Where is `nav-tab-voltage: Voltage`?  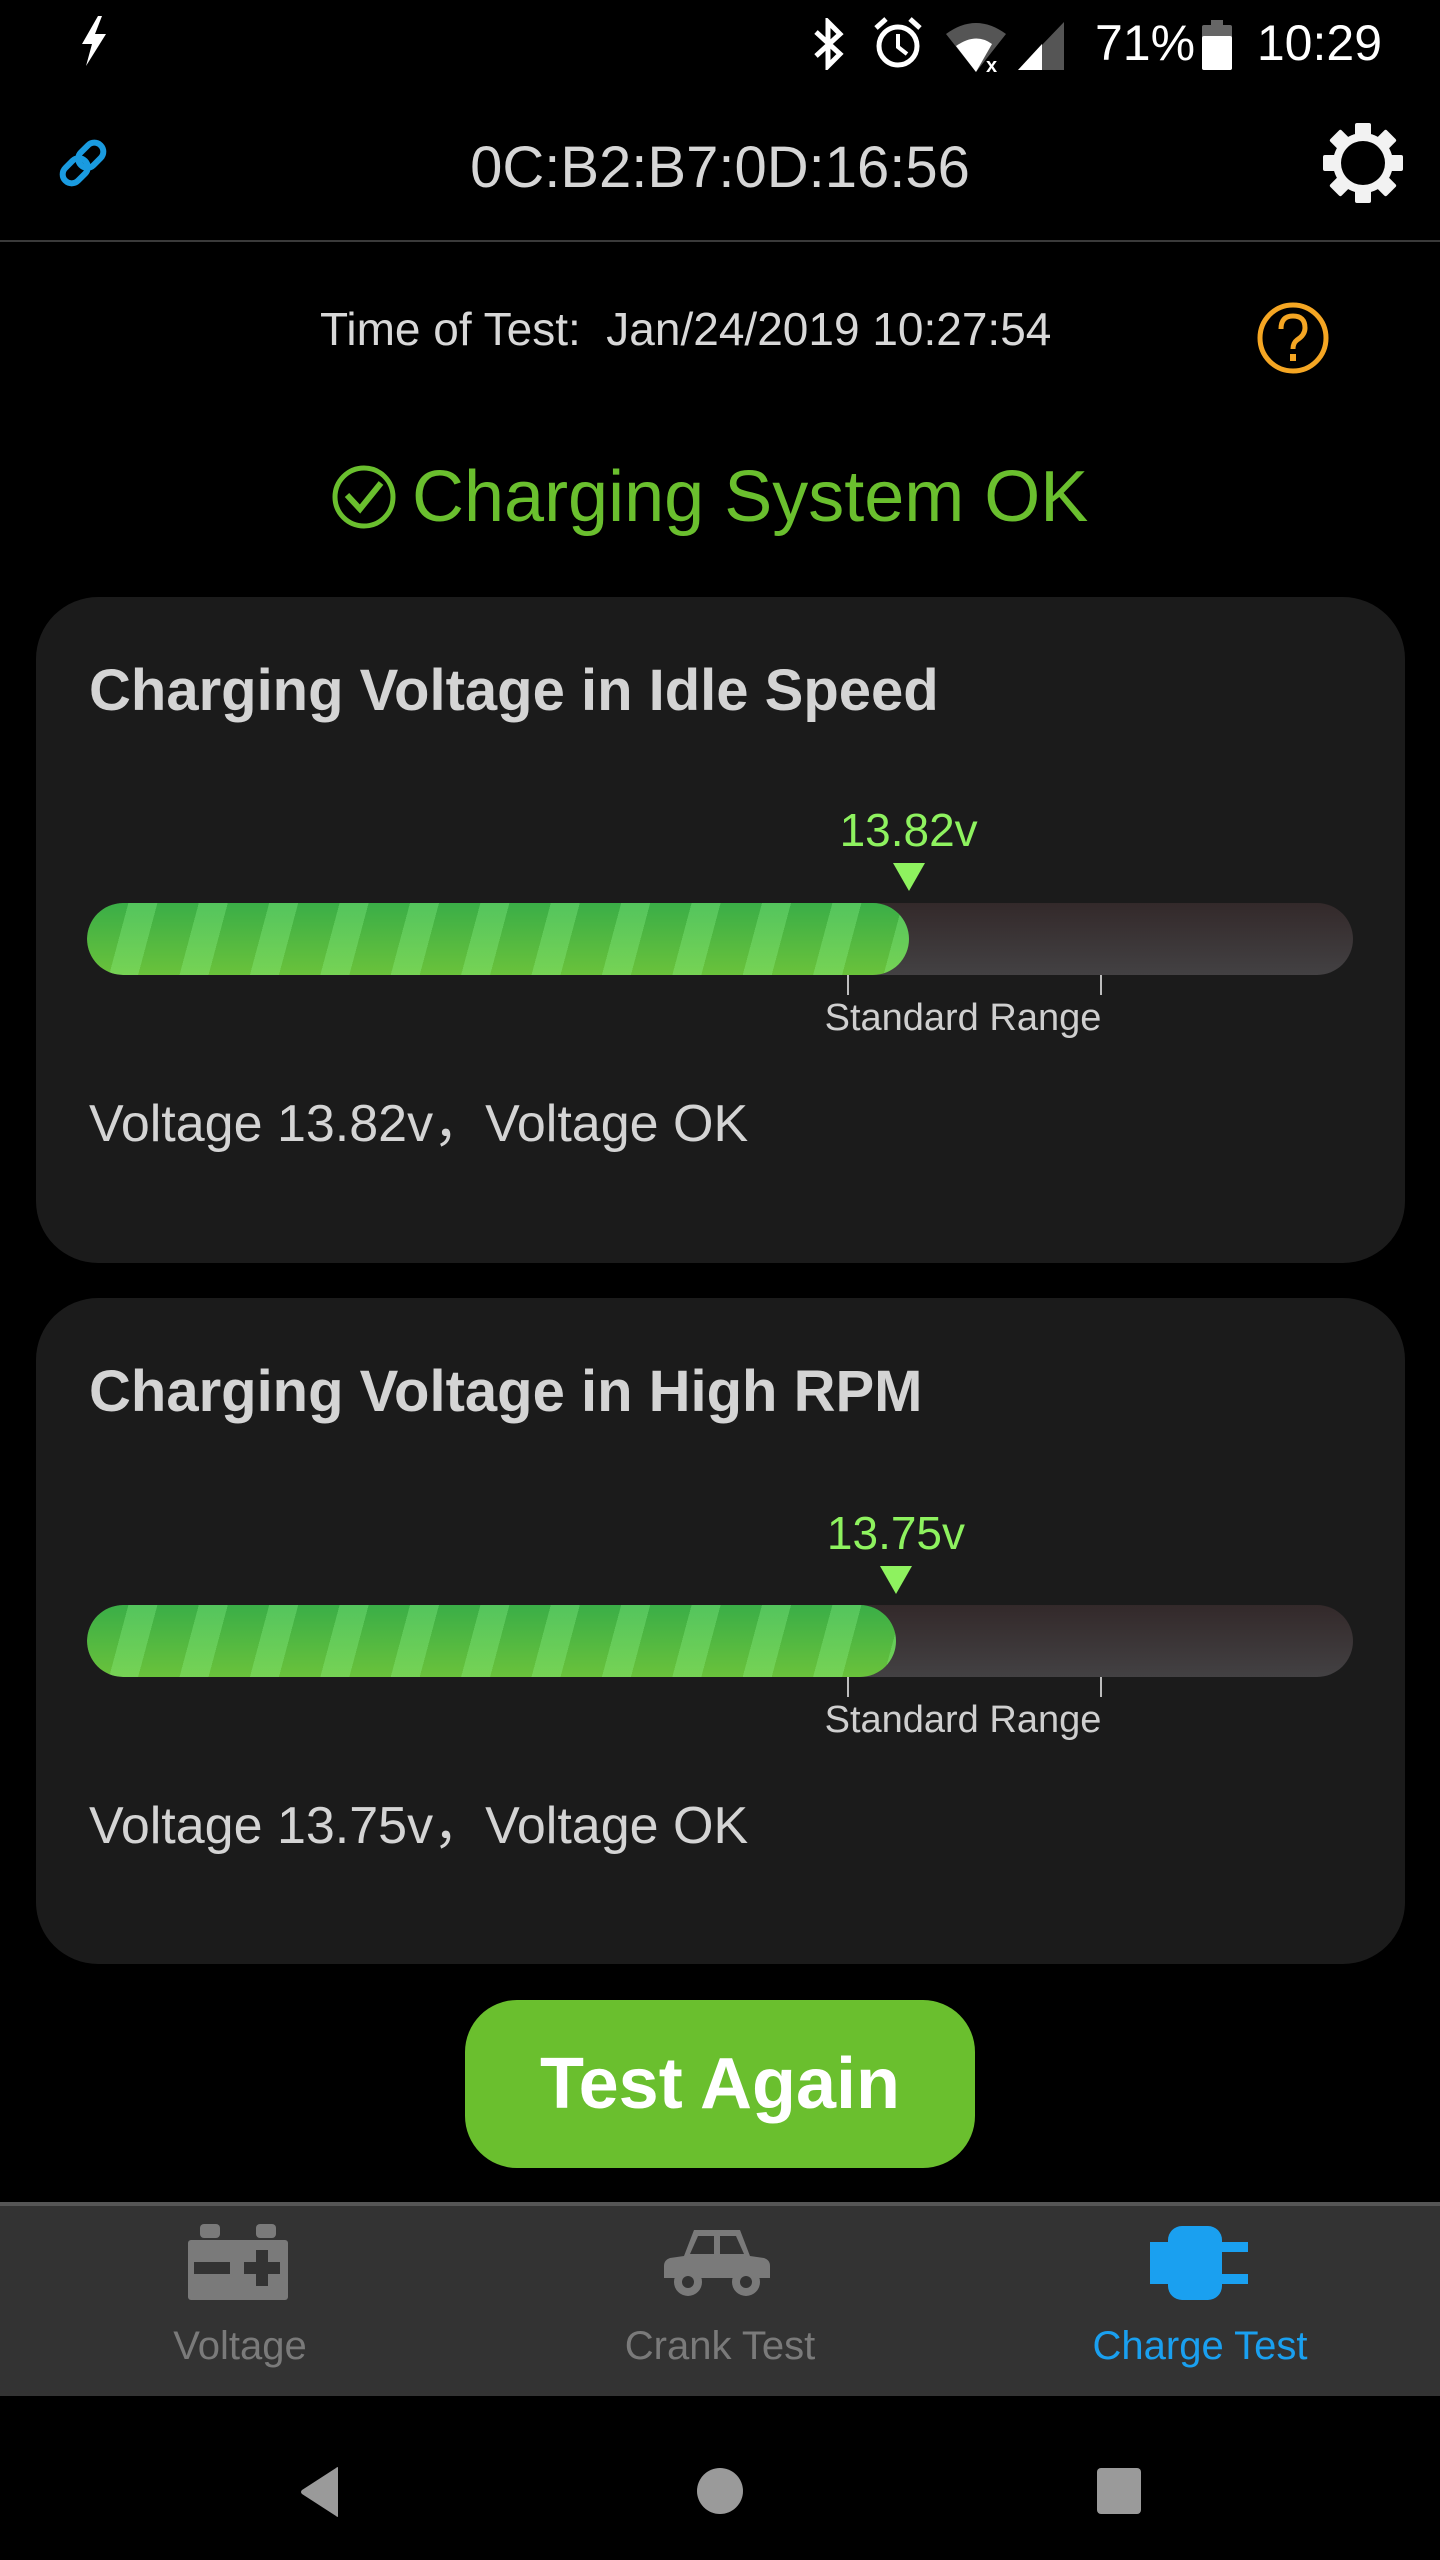
nav-tab-voltage: Voltage is located at coordinates (240, 2301).